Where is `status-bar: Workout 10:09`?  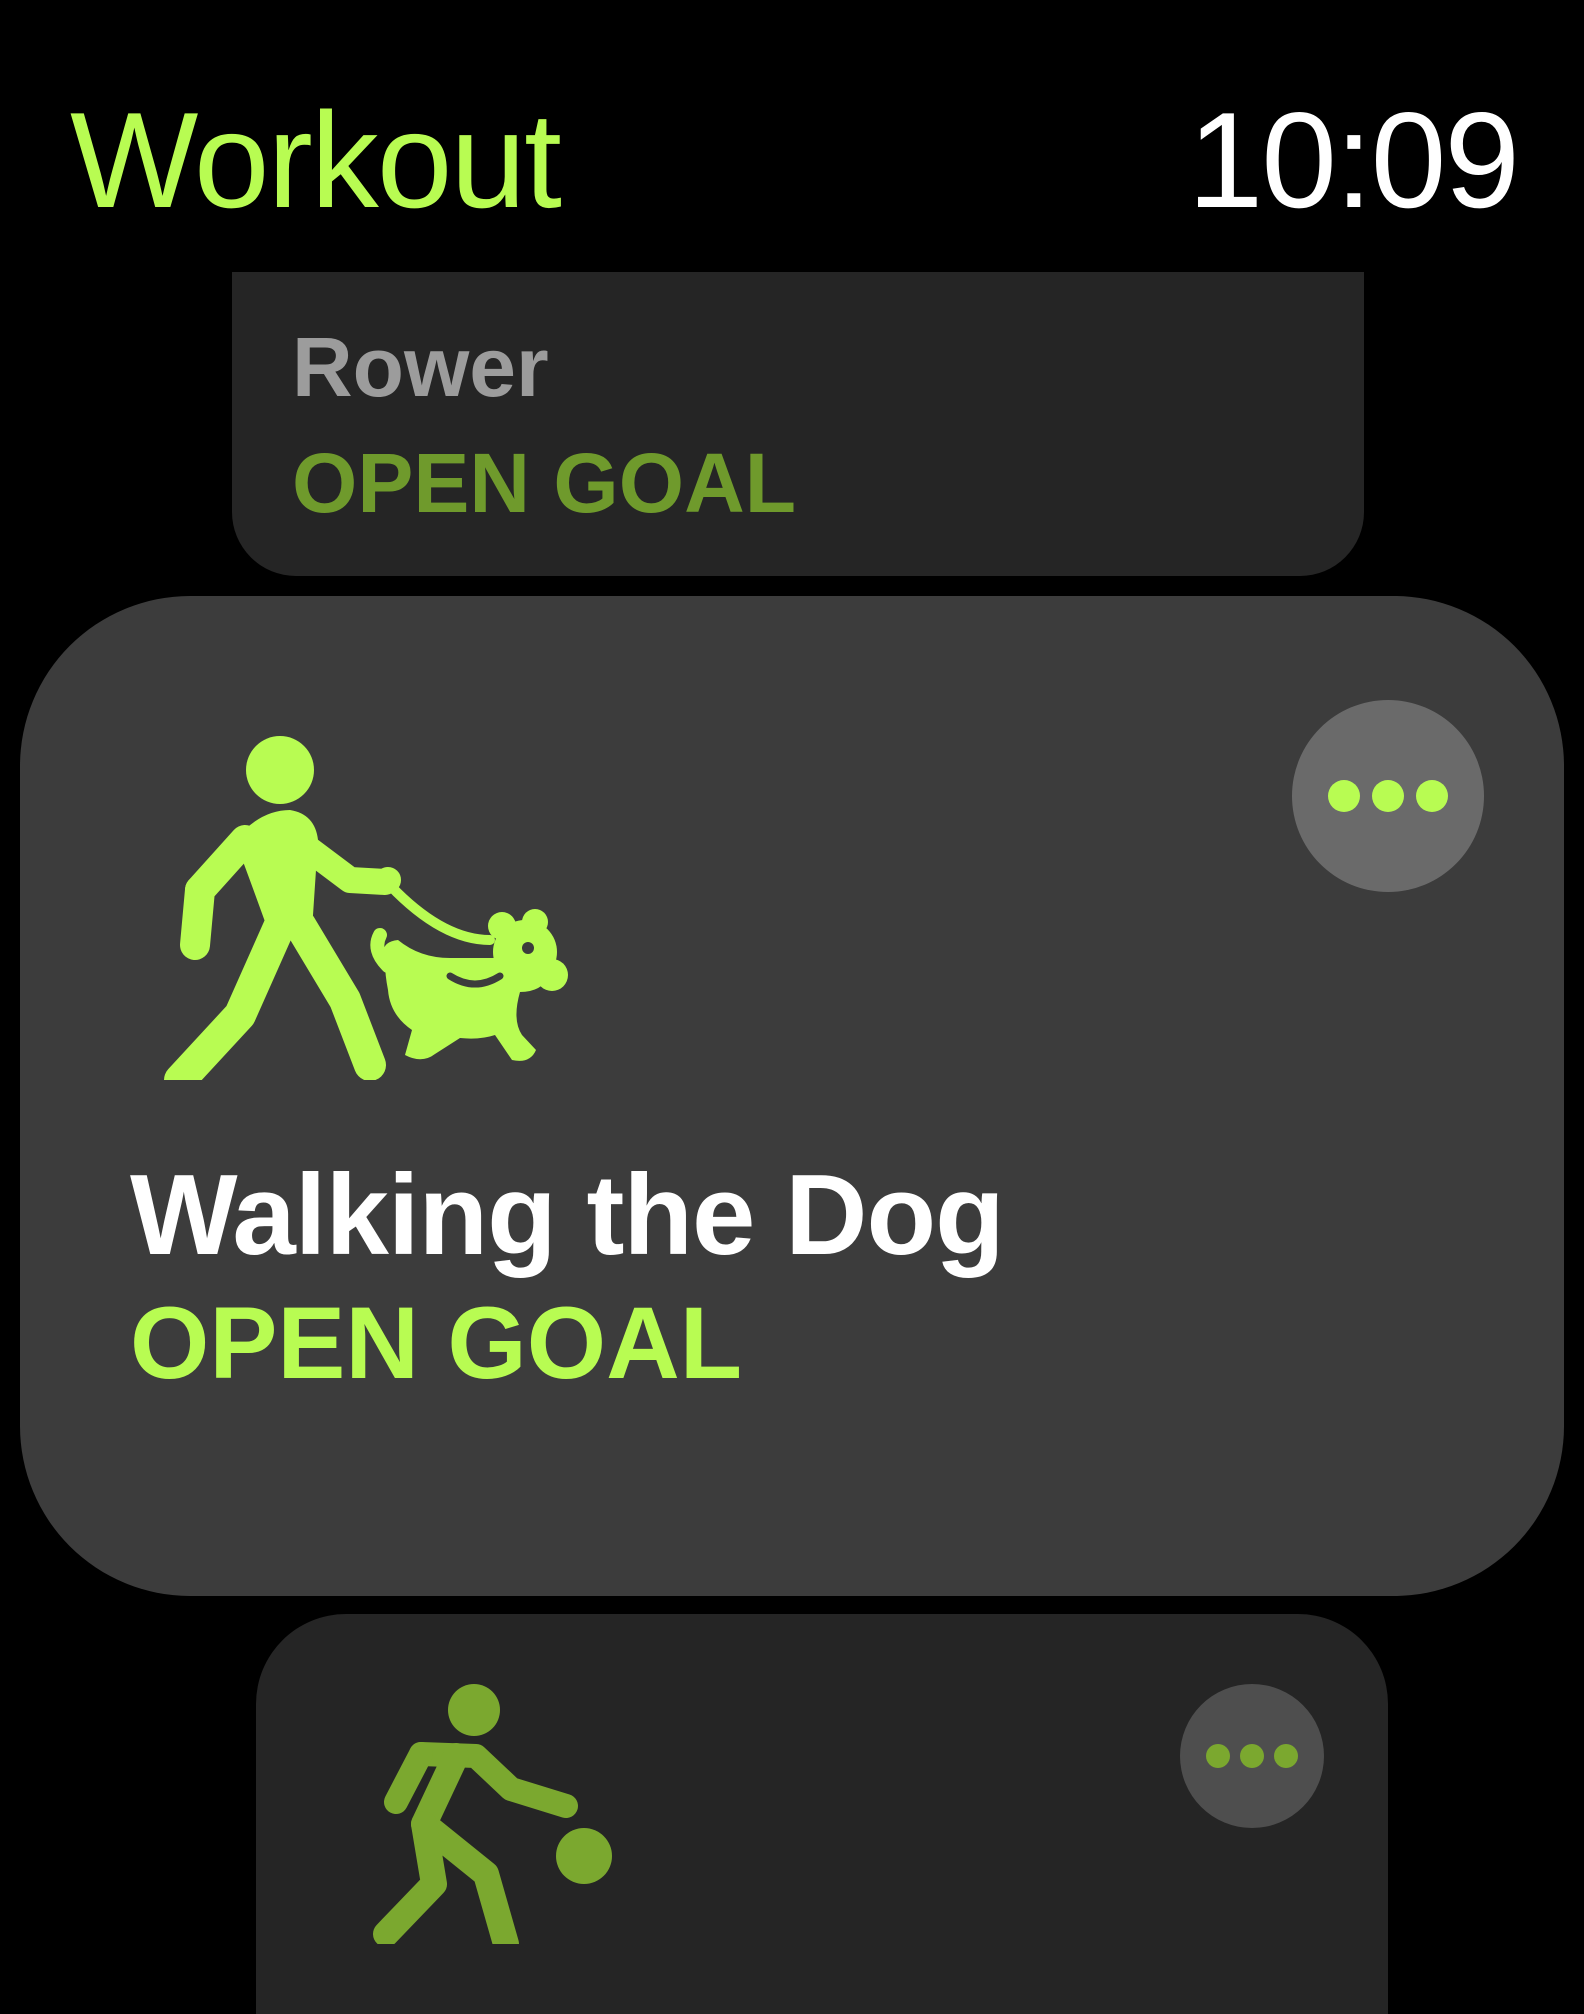 status-bar: Workout 10:09 is located at coordinates (792, 130).